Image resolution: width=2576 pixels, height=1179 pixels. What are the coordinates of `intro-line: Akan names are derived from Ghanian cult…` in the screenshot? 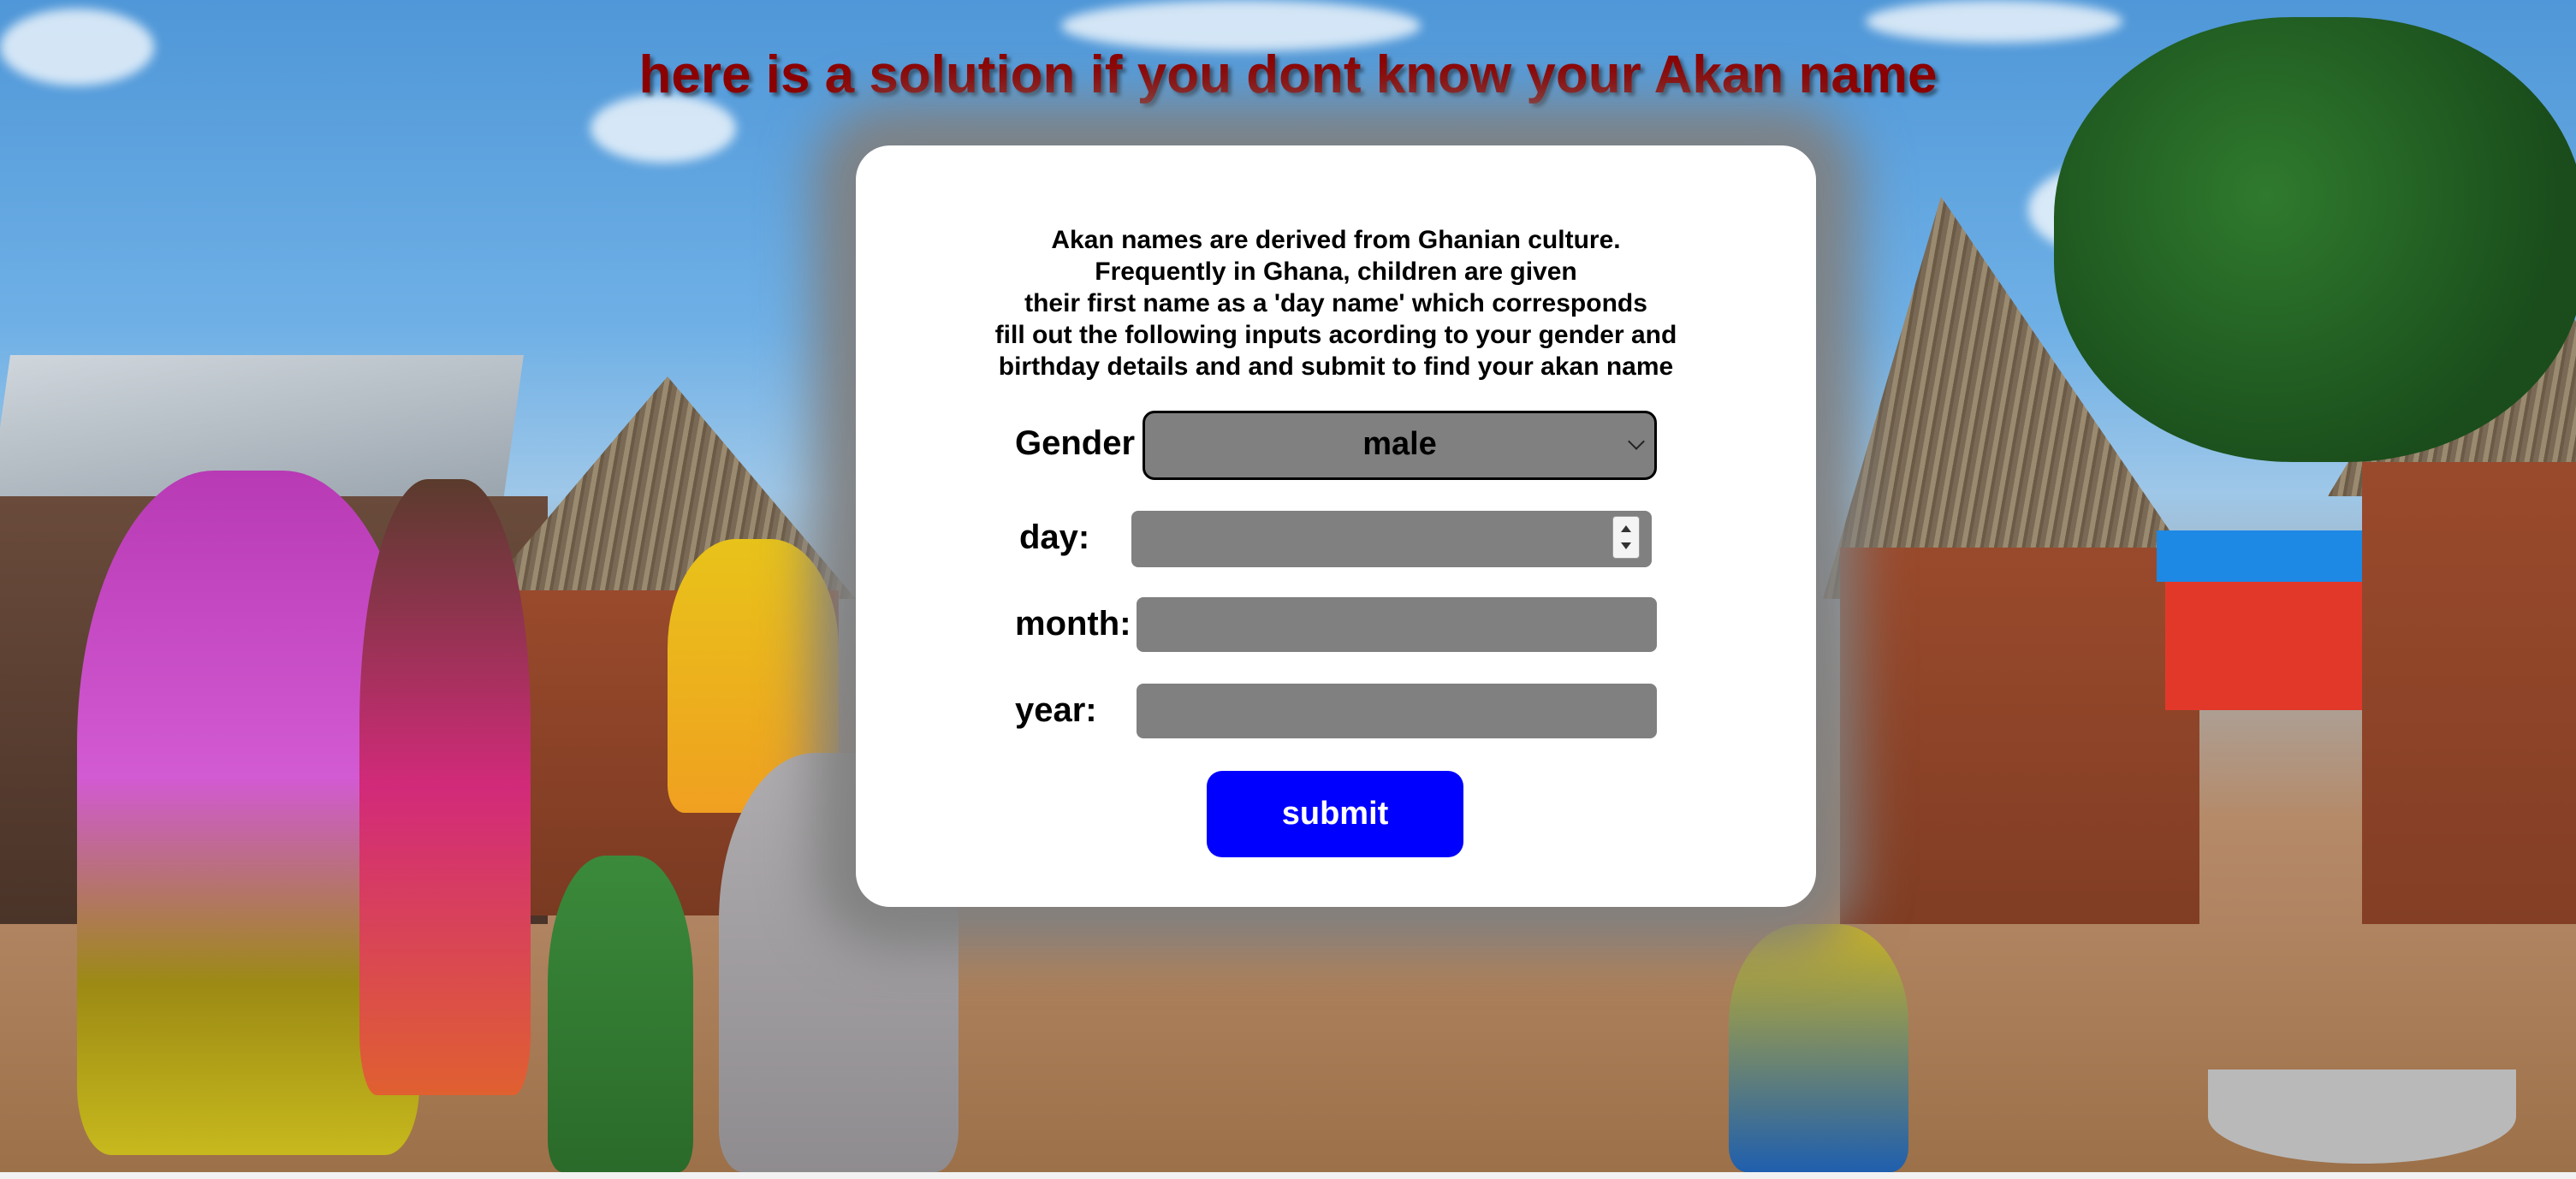 It's located at (1336, 240).